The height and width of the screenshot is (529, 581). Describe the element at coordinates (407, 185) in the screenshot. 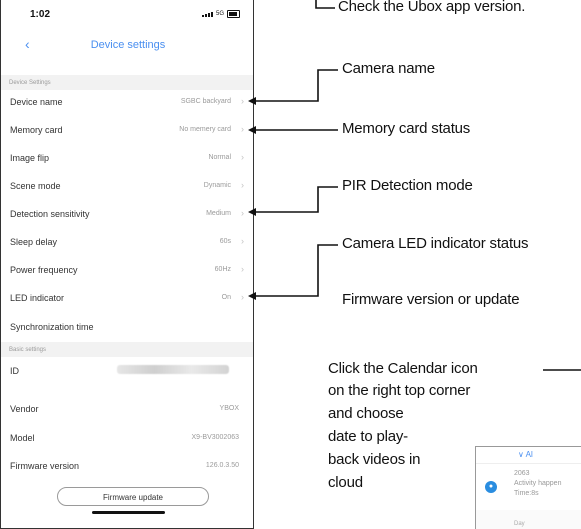

I see `annotation-pir: PIR Detection mode` at that location.